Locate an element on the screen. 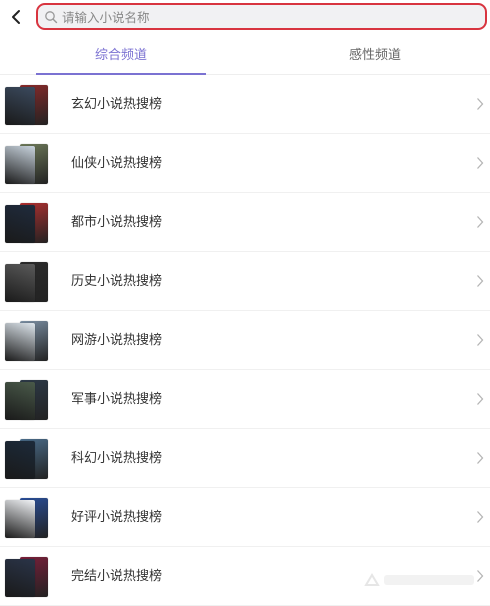 This screenshot has width=490, height=606. list-item-label: 军事小说热搜榜 is located at coordinates (117, 399).